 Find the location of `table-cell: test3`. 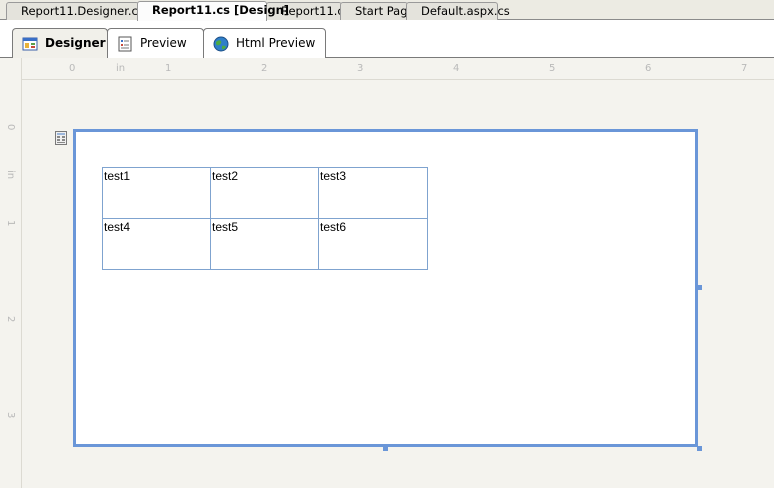

table-cell: test3 is located at coordinates (373, 193).